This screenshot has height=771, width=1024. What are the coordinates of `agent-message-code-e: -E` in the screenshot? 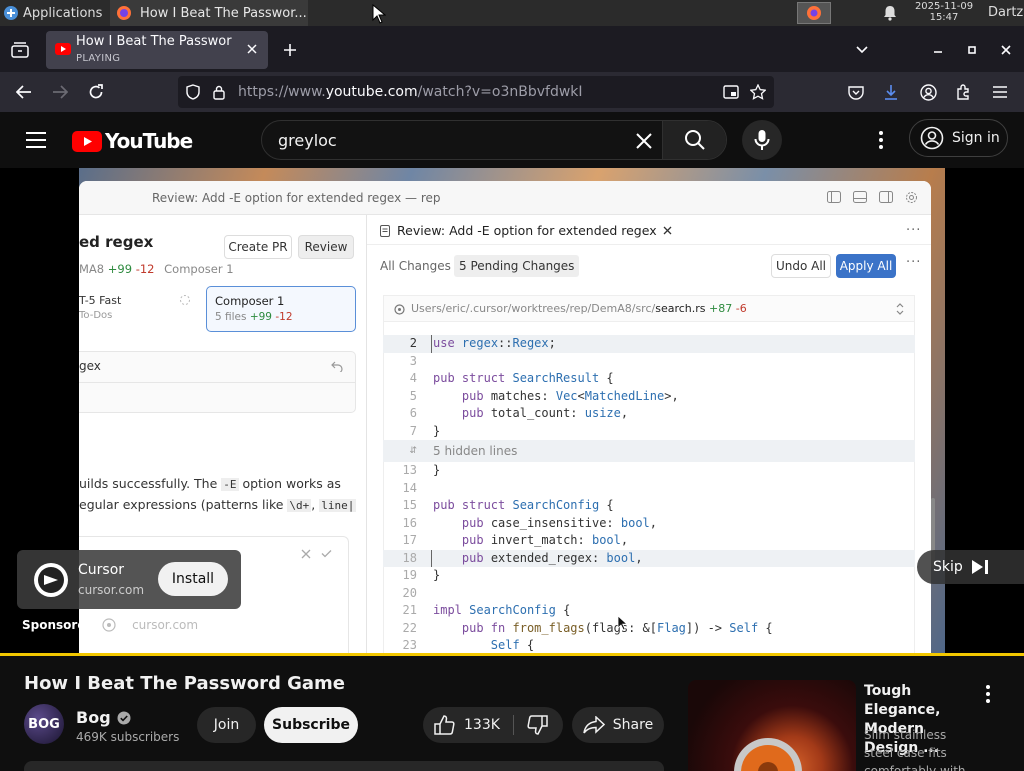 It's located at (230, 484).